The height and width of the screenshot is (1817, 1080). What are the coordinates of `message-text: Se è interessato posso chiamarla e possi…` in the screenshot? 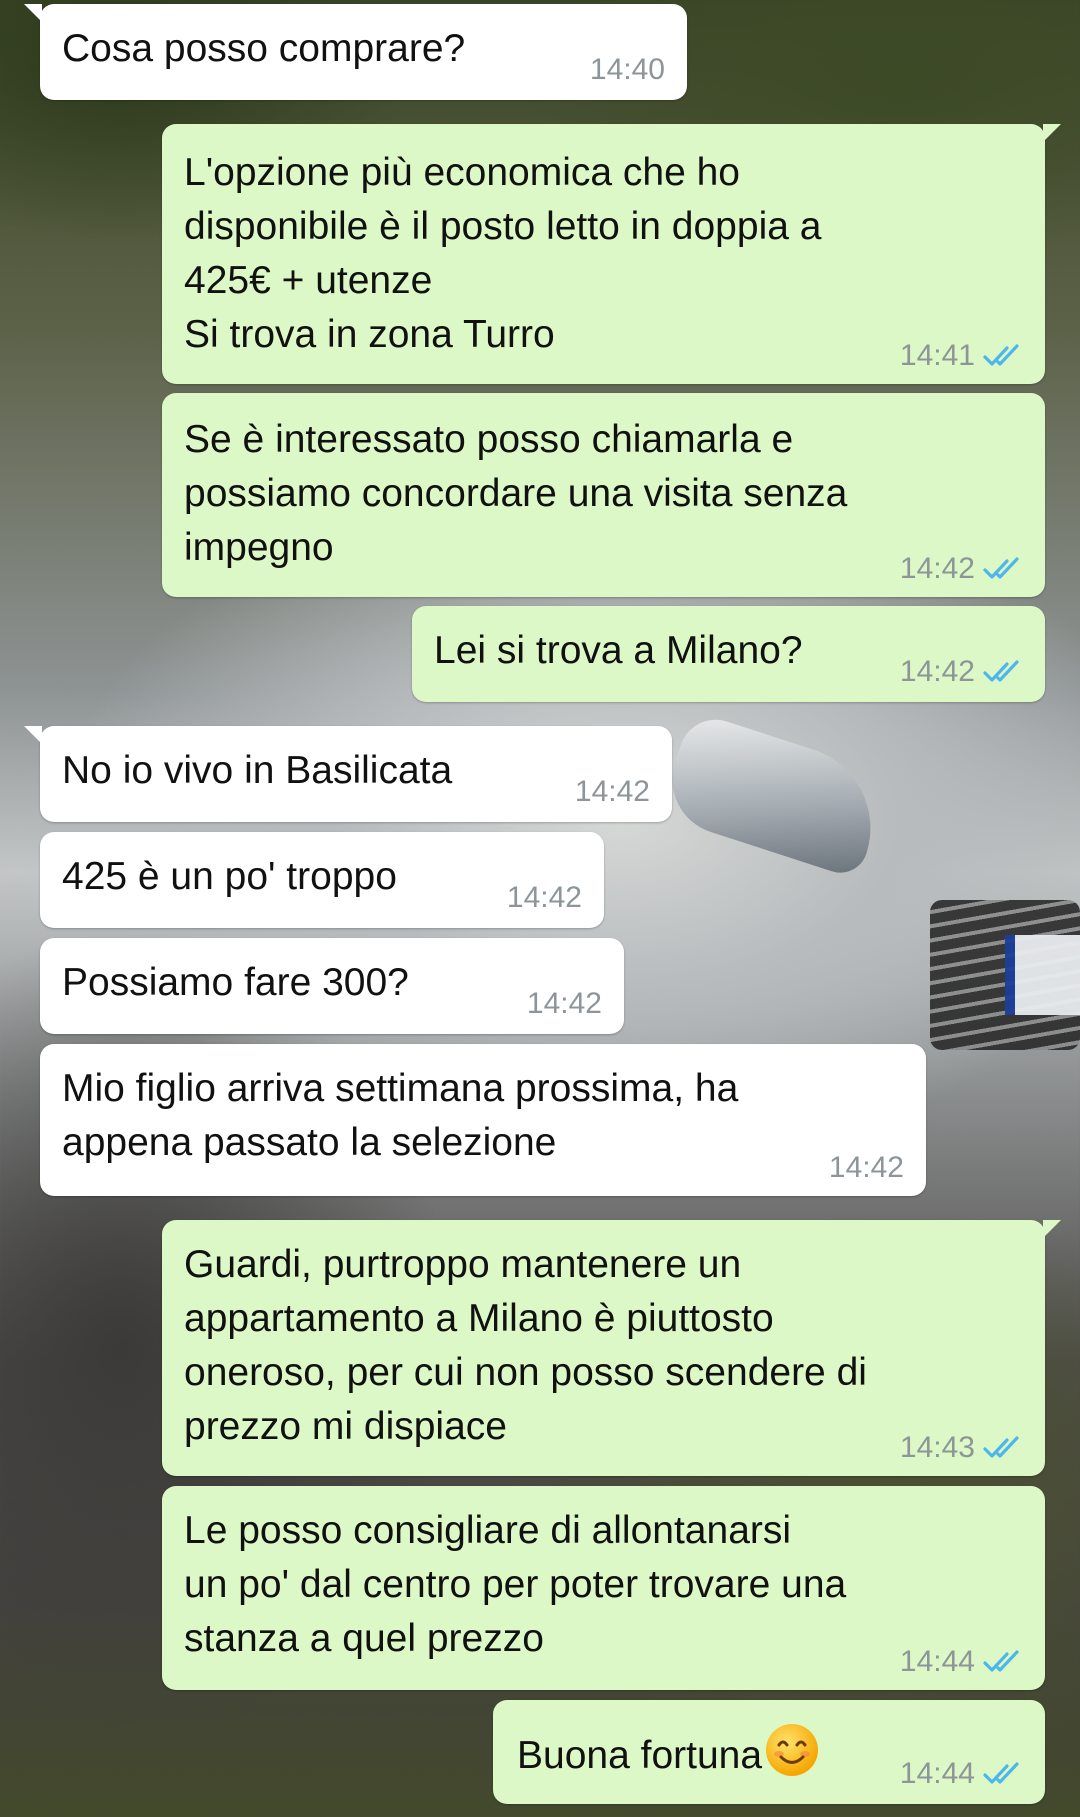 It's located at (516, 493).